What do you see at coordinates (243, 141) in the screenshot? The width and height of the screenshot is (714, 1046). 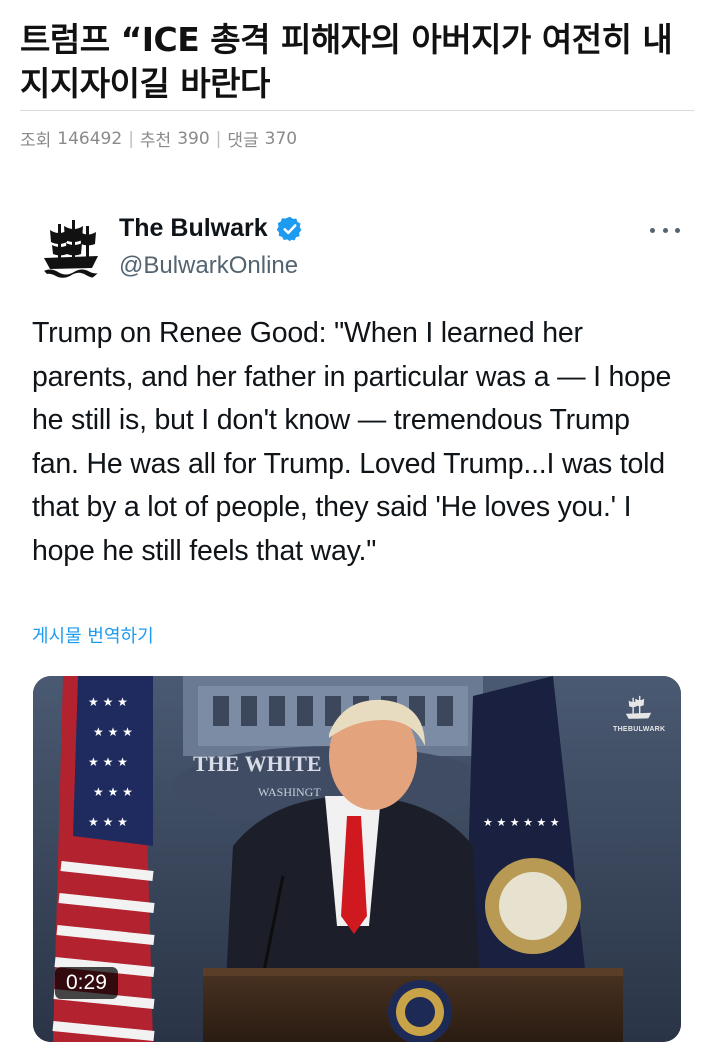 I see `comments-label: 댓글` at bounding box center [243, 141].